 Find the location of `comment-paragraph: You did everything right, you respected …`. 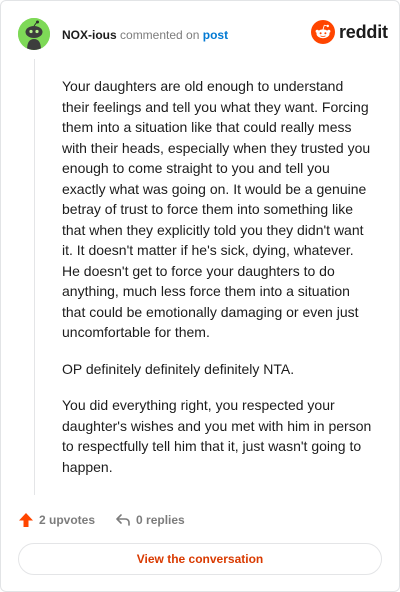

comment-paragraph: You did everything right, you respected … is located at coordinates (217, 436).